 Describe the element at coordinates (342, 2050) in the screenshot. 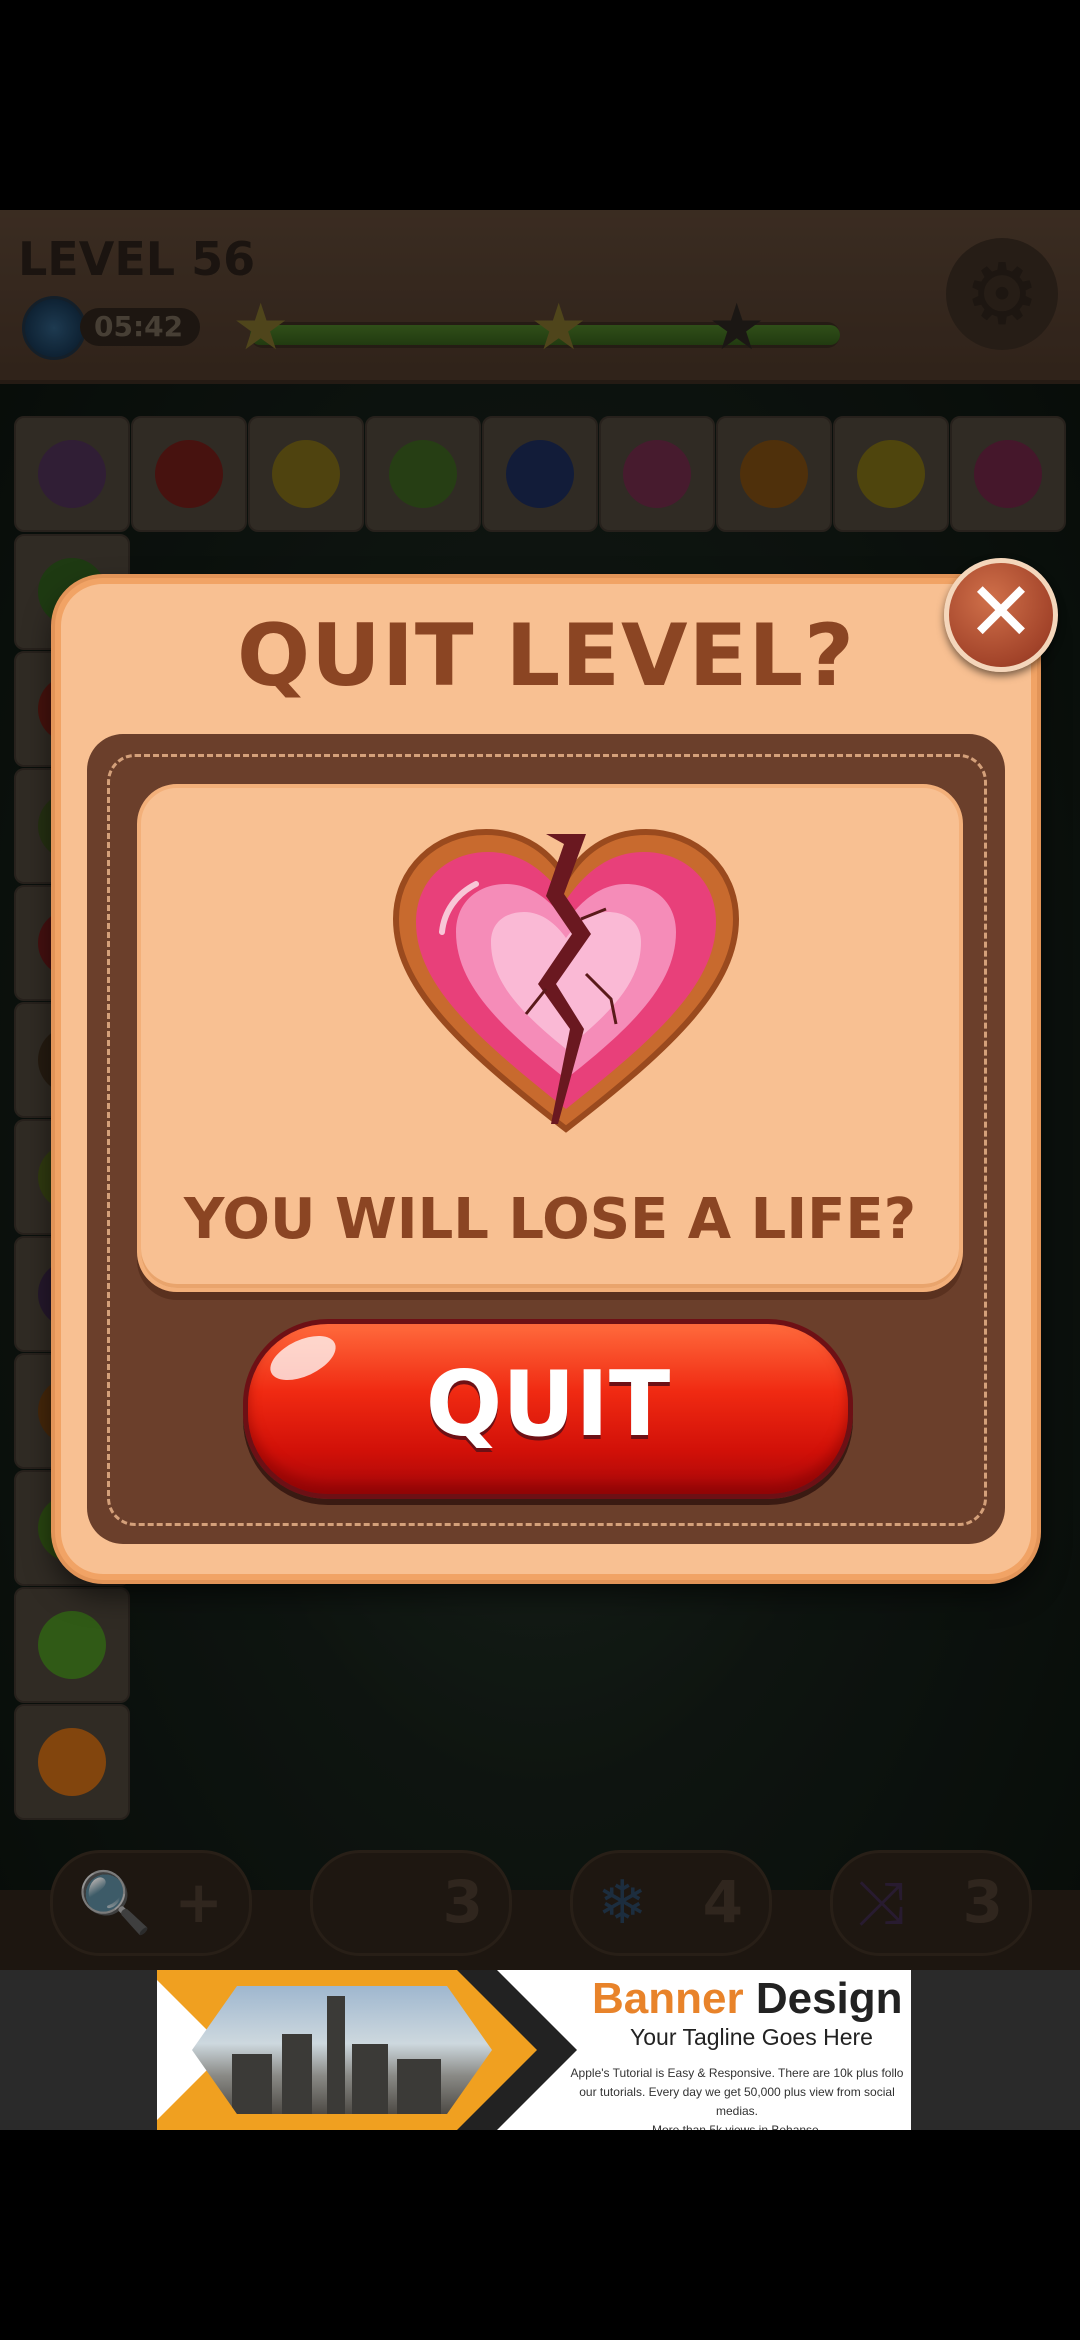

I see `city-skyline-photo` at that location.